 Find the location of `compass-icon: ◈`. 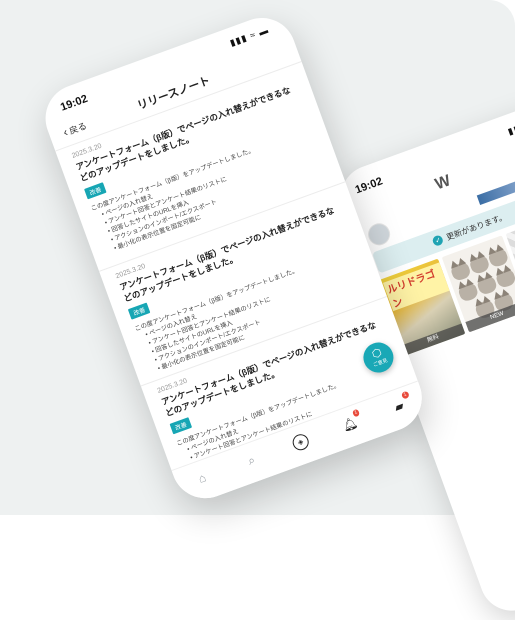

compass-icon: ◈ is located at coordinates (300, 442).